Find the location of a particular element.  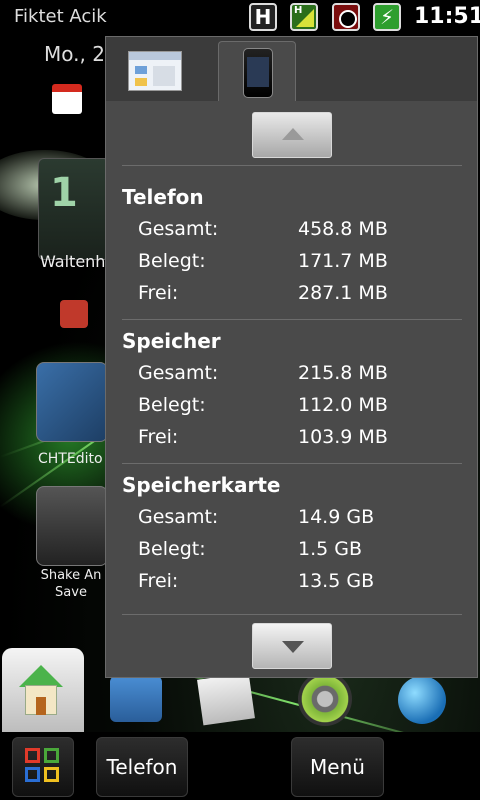

windows-start-icon is located at coordinates (43, 766).